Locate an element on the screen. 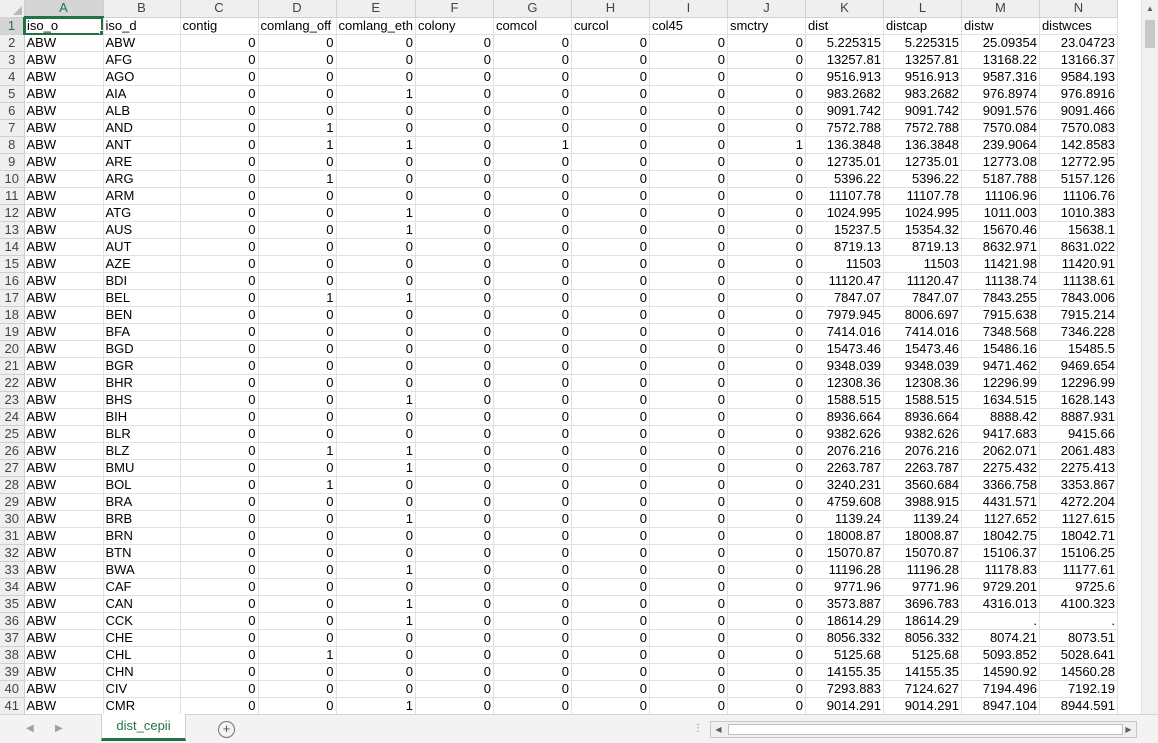 The width and height of the screenshot is (1158, 743). cell: 7192.19 is located at coordinates (1078, 689).